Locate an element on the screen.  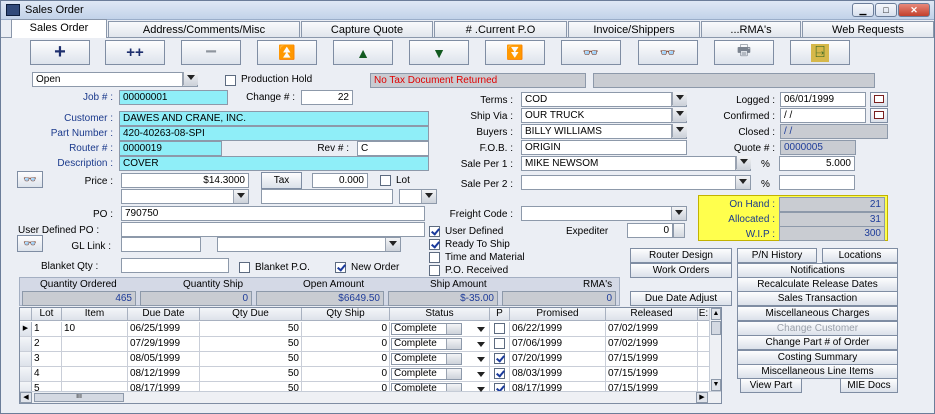
tax-button: Tax is located at coordinates (281, 180).